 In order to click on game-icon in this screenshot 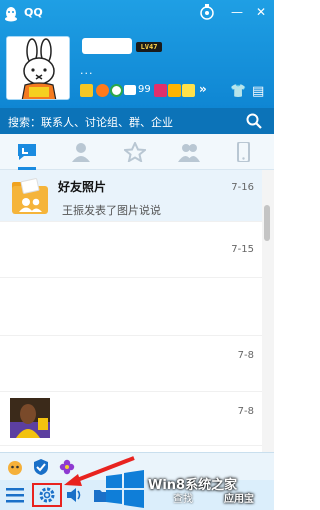, I will do `click(188, 90)`.